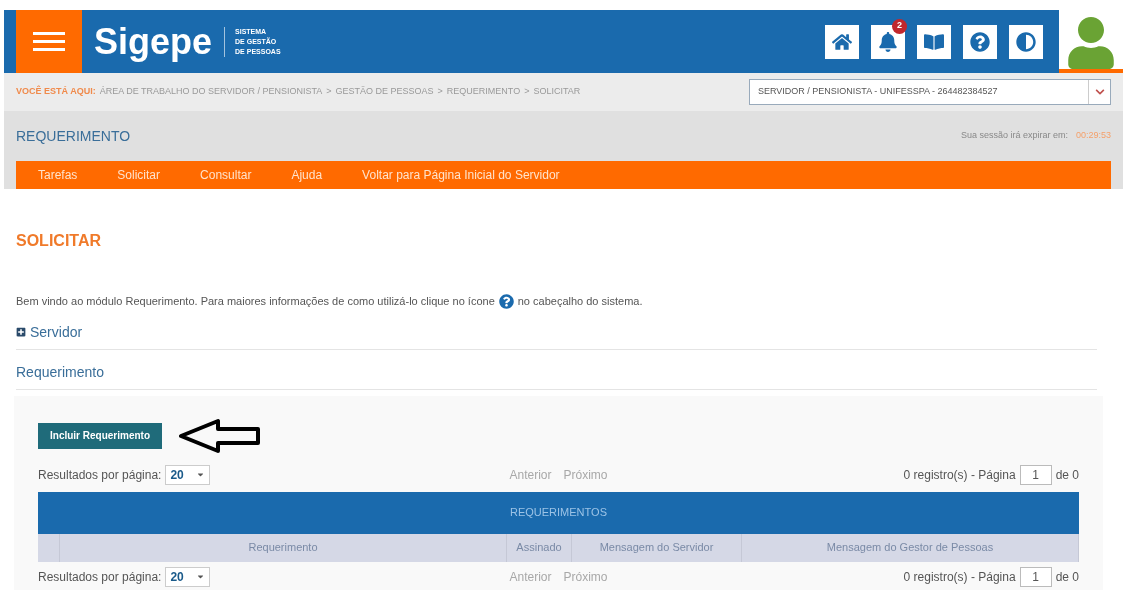  I want to click on menu-link: Tarefas, so click(58, 175).